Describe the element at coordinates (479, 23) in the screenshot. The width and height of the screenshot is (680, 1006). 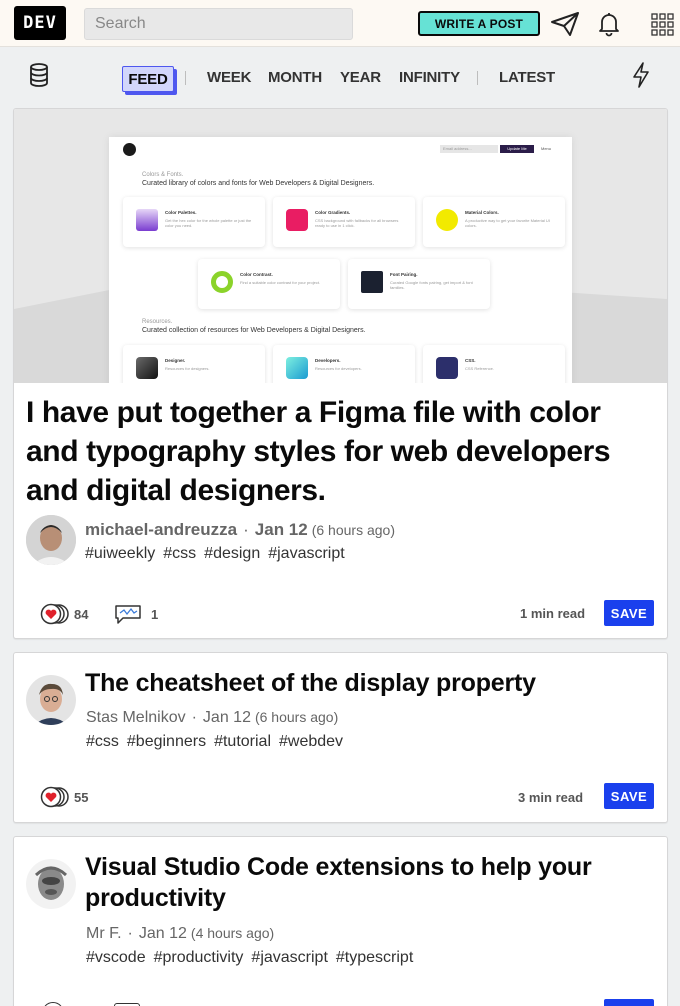
I see `write-post-button: WRITE A POST` at that location.